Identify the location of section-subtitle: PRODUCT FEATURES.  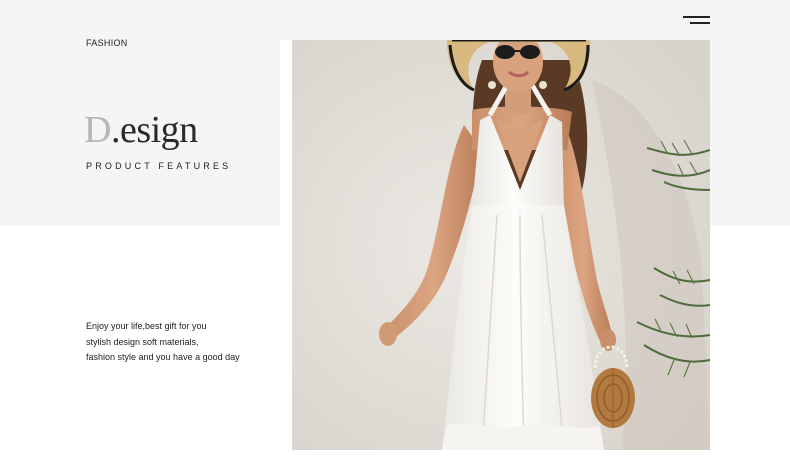
(159, 166).